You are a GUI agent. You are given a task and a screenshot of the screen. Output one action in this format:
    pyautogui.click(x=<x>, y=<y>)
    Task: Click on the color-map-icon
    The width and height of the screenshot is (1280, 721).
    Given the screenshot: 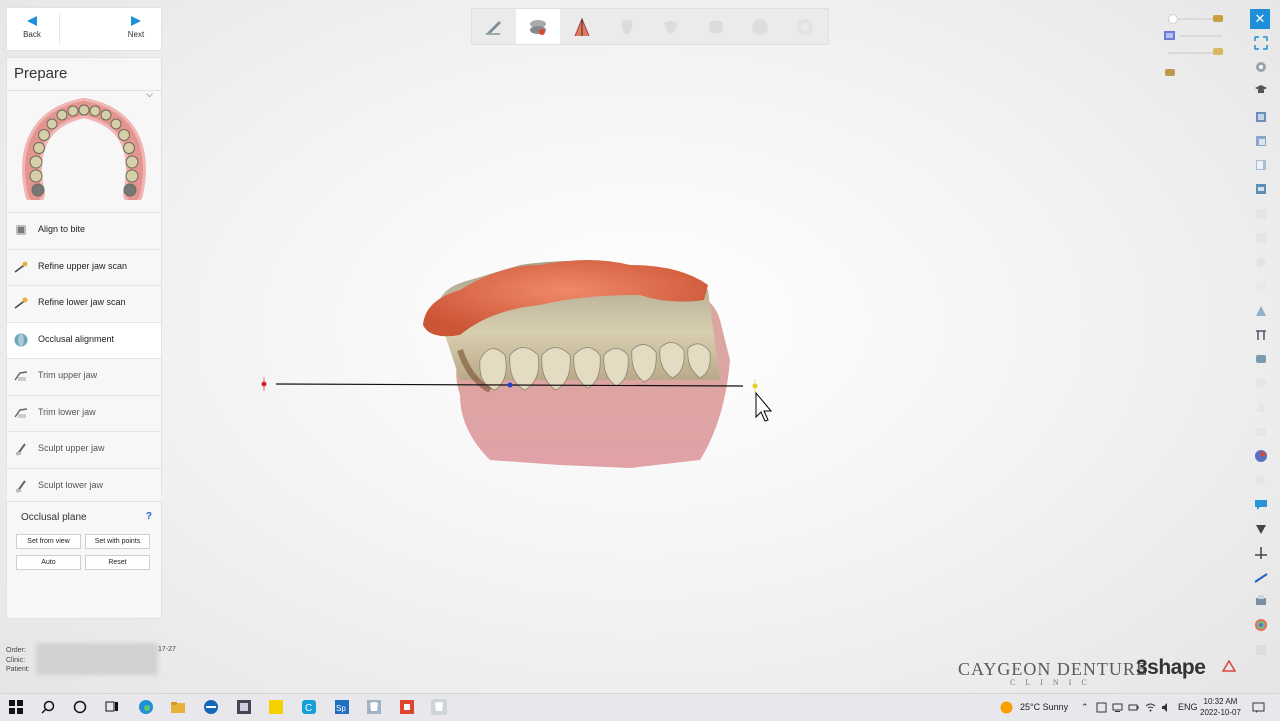 What is the action you would take?
    pyautogui.click(x=1261, y=456)
    